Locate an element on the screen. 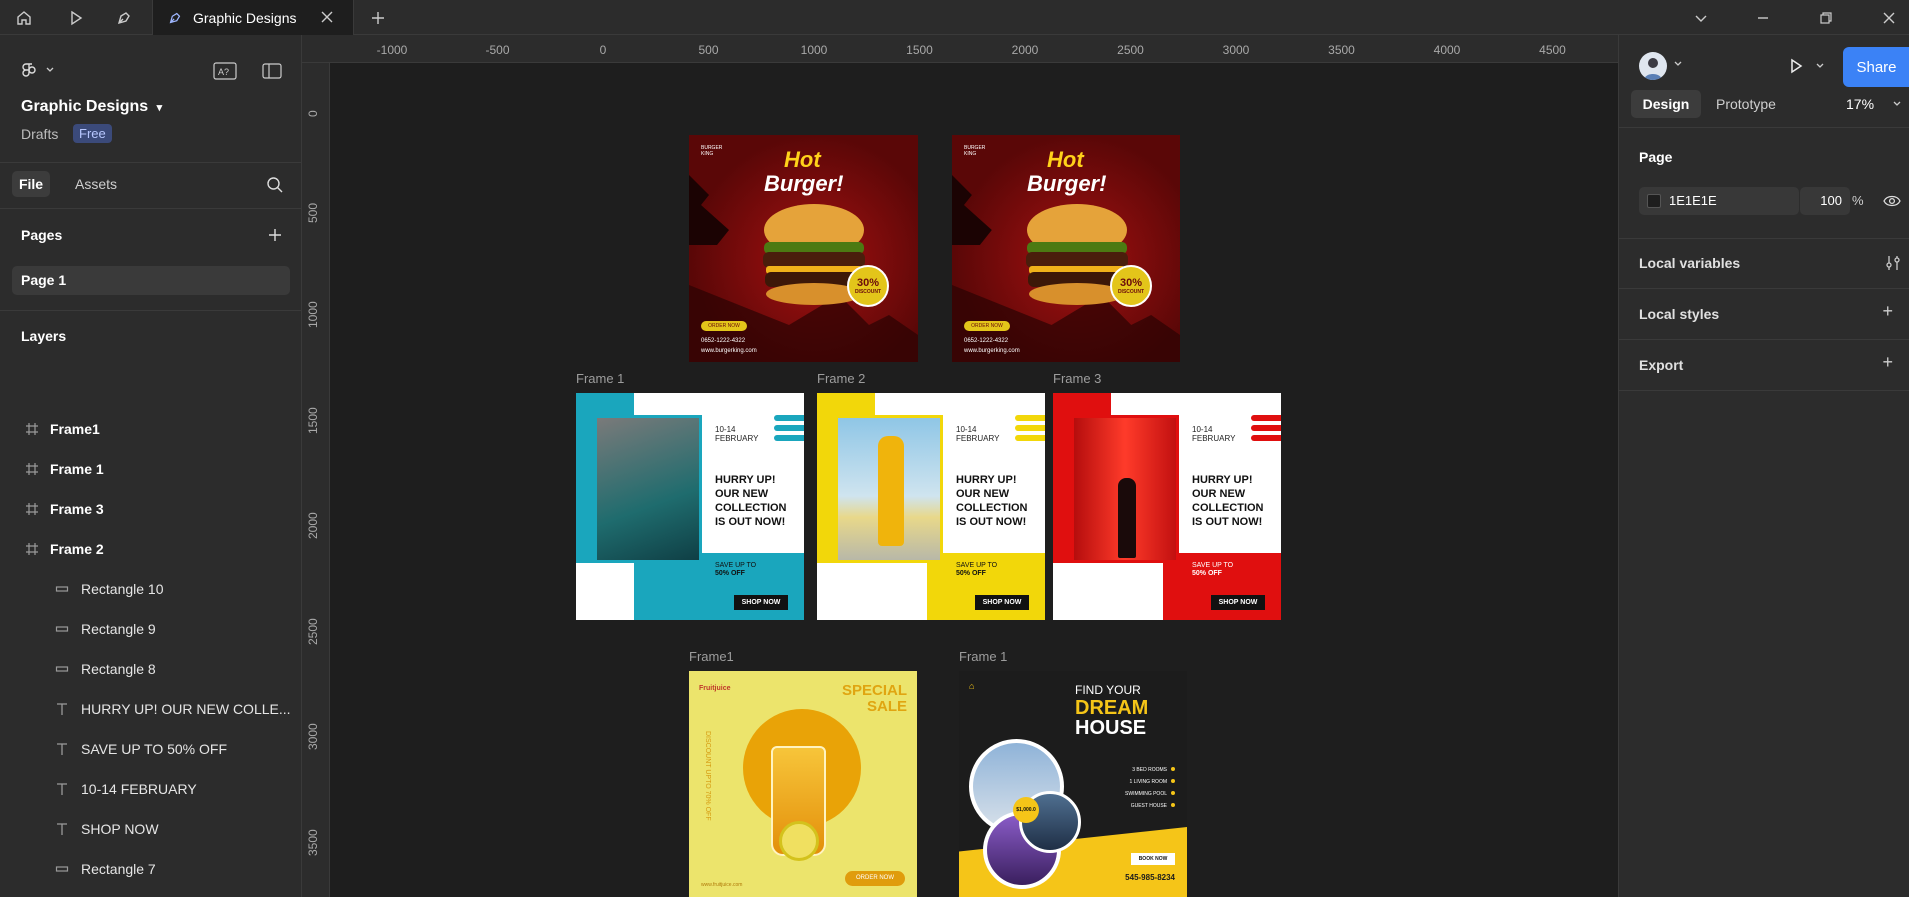 The image size is (1909, 897). search-icon is located at coordinates (275, 185).